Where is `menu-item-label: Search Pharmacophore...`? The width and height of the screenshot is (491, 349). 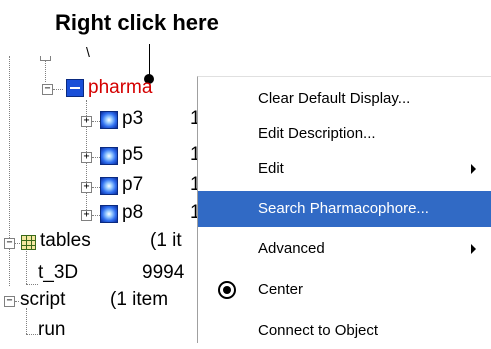
menu-item-label: Search Pharmacophore... is located at coordinates (343, 208).